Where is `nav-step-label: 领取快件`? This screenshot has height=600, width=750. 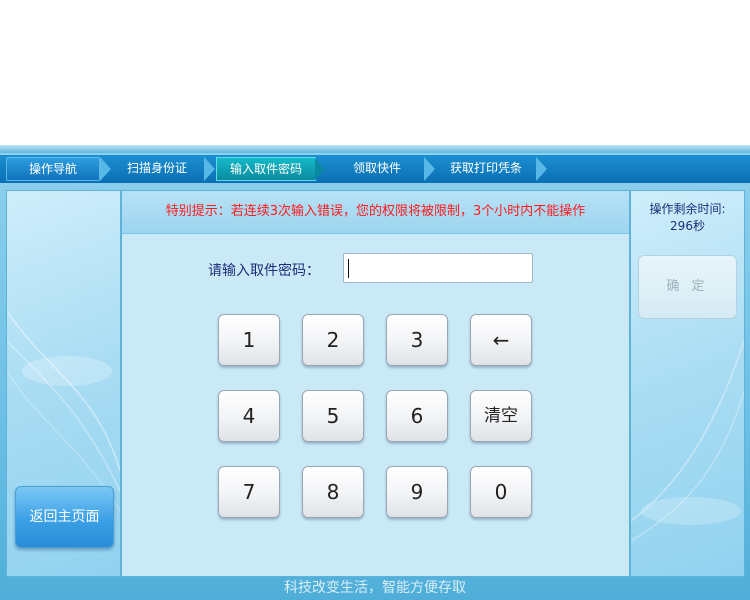 nav-step-label: 领取快件 is located at coordinates (376, 168).